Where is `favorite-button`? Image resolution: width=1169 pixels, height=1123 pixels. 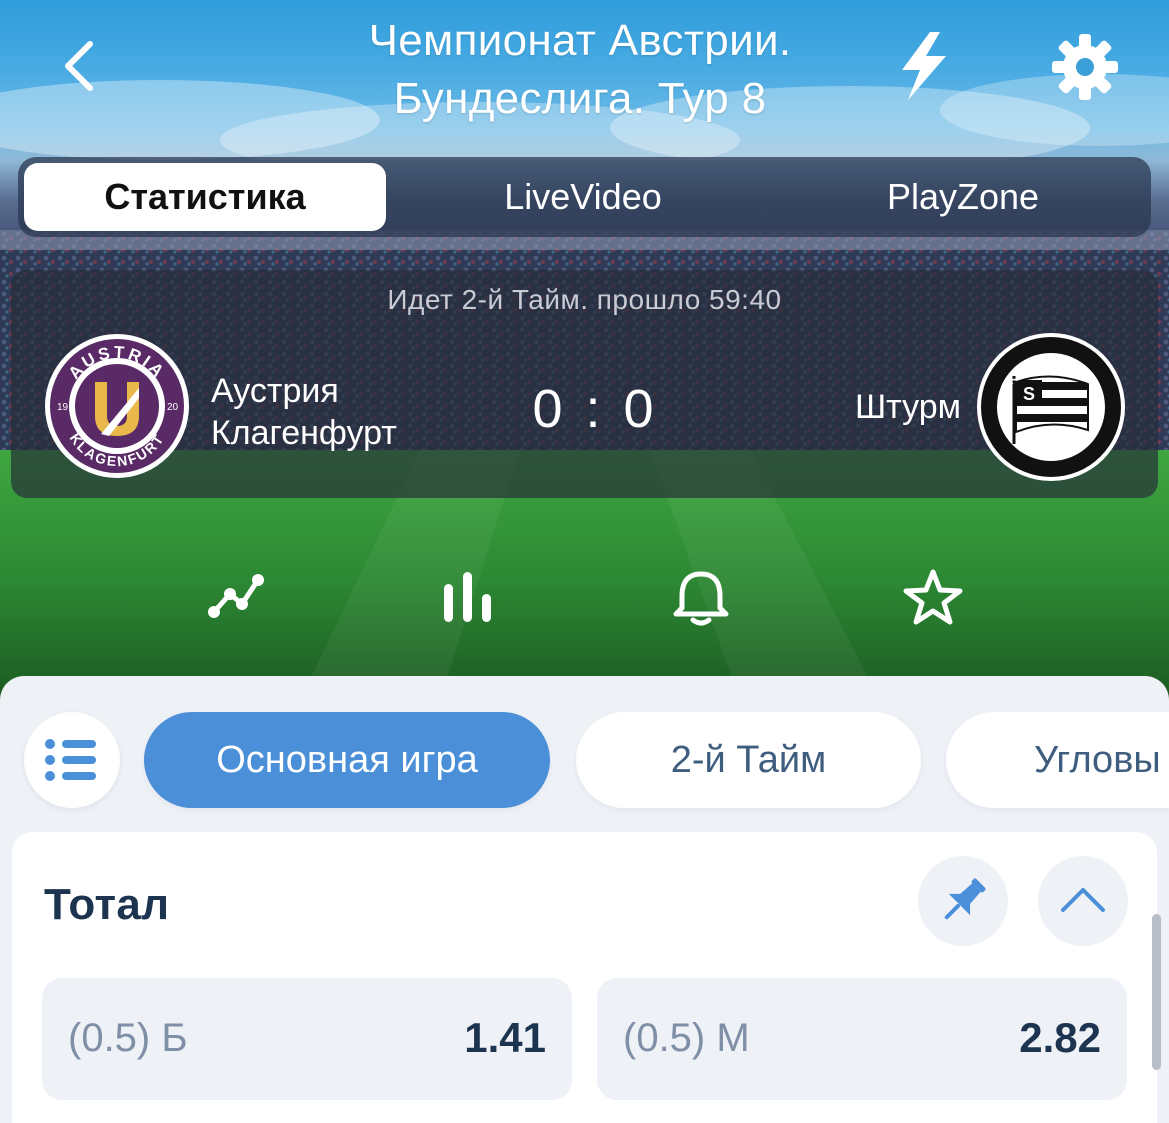
favorite-button is located at coordinates (933, 599).